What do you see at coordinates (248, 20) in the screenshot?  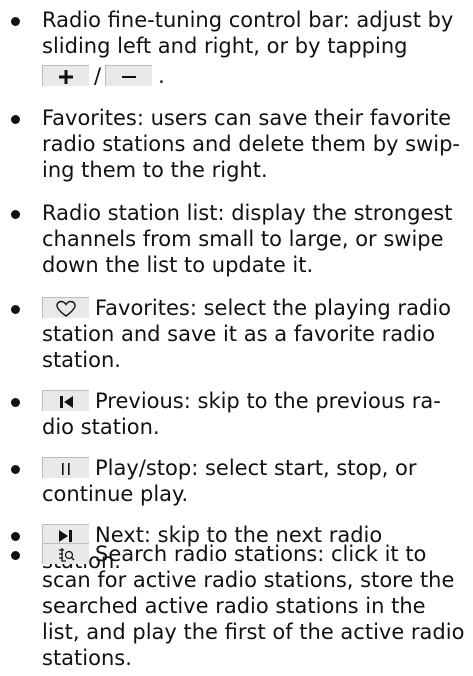 I see `text-line: Radio fine-tuning control bar: adjust by` at bounding box center [248, 20].